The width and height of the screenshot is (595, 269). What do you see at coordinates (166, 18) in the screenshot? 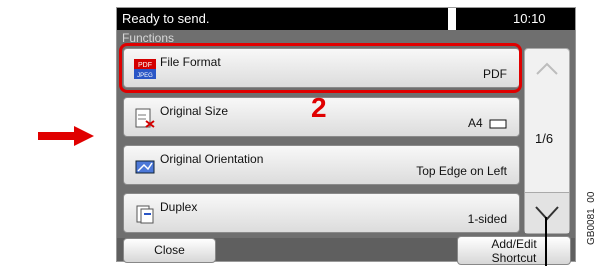
I see `status-message: Ready to send.` at bounding box center [166, 18].